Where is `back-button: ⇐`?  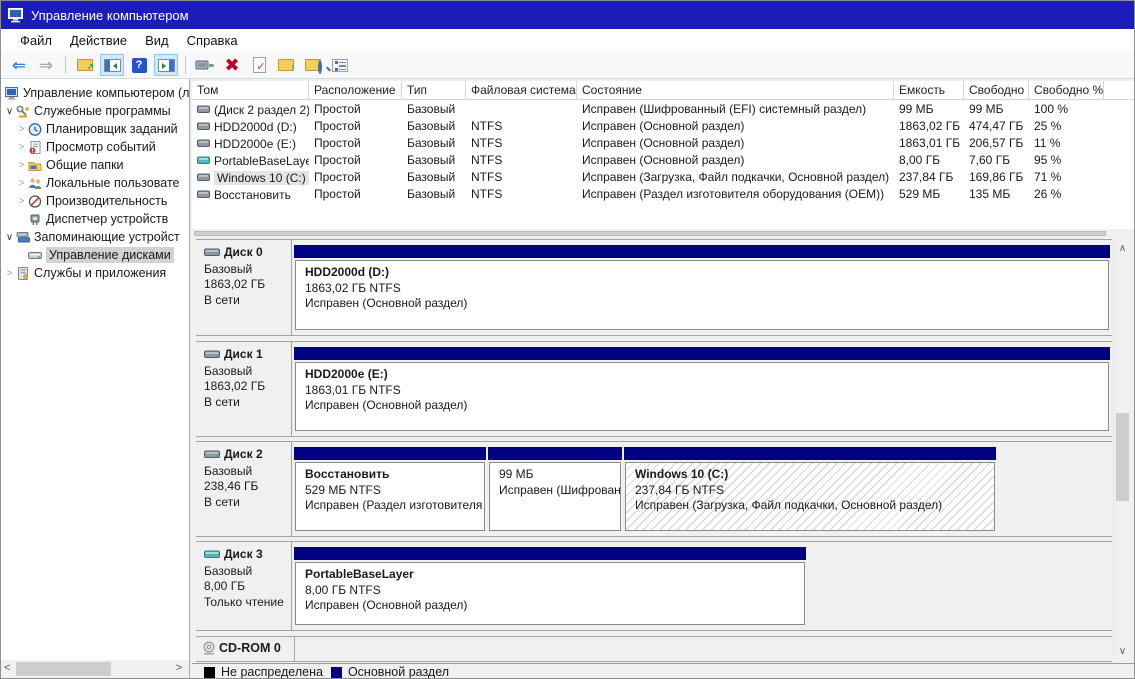
back-button: ⇐ is located at coordinates (19, 65).